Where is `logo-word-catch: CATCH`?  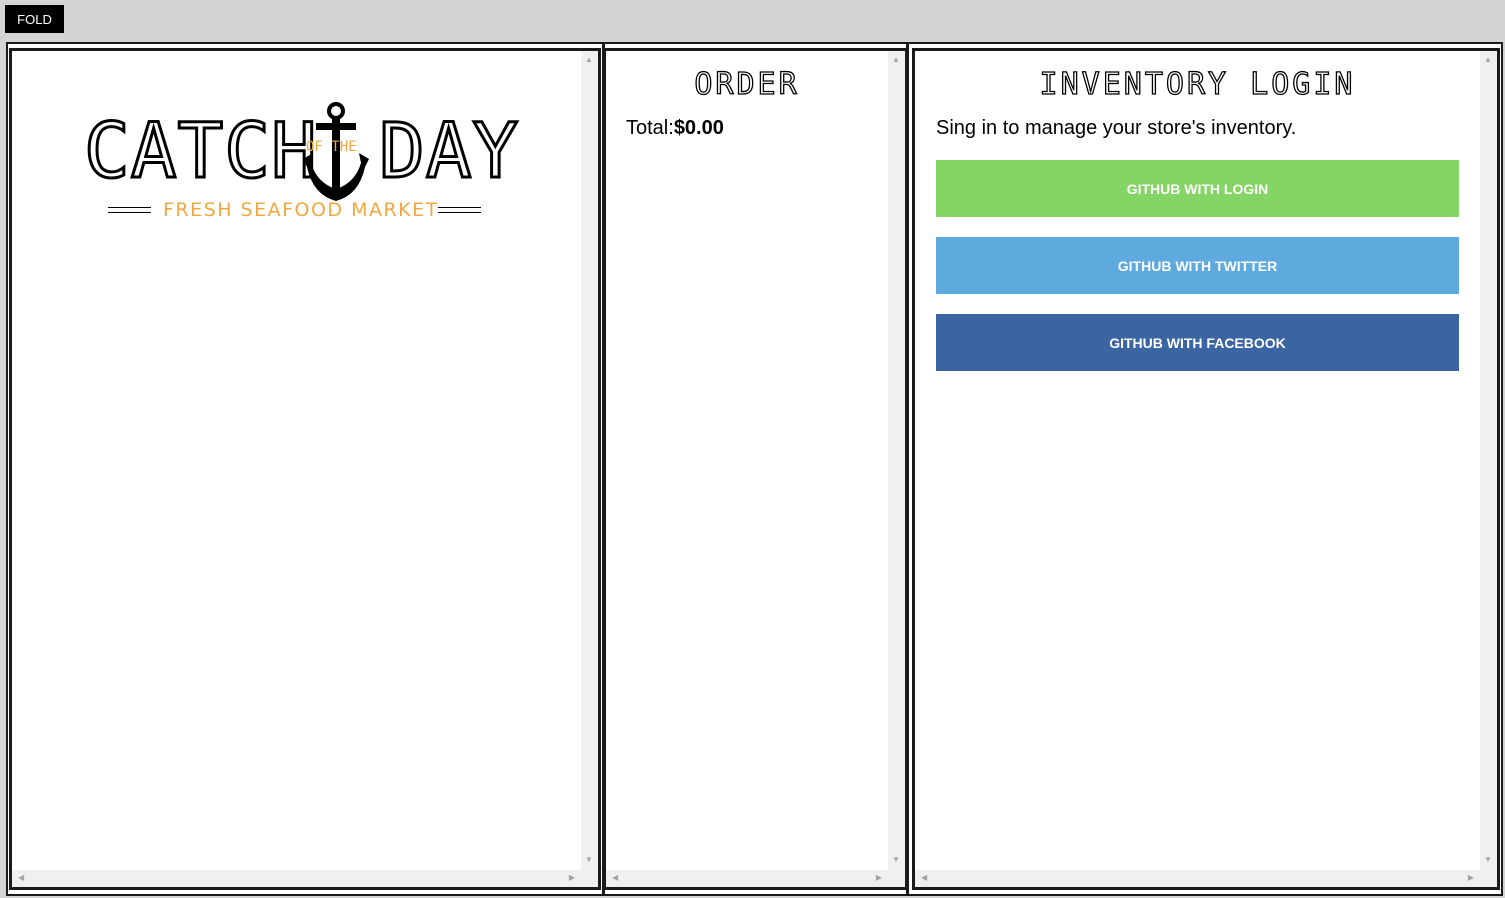
logo-word-catch: CATCH is located at coordinates (201, 150).